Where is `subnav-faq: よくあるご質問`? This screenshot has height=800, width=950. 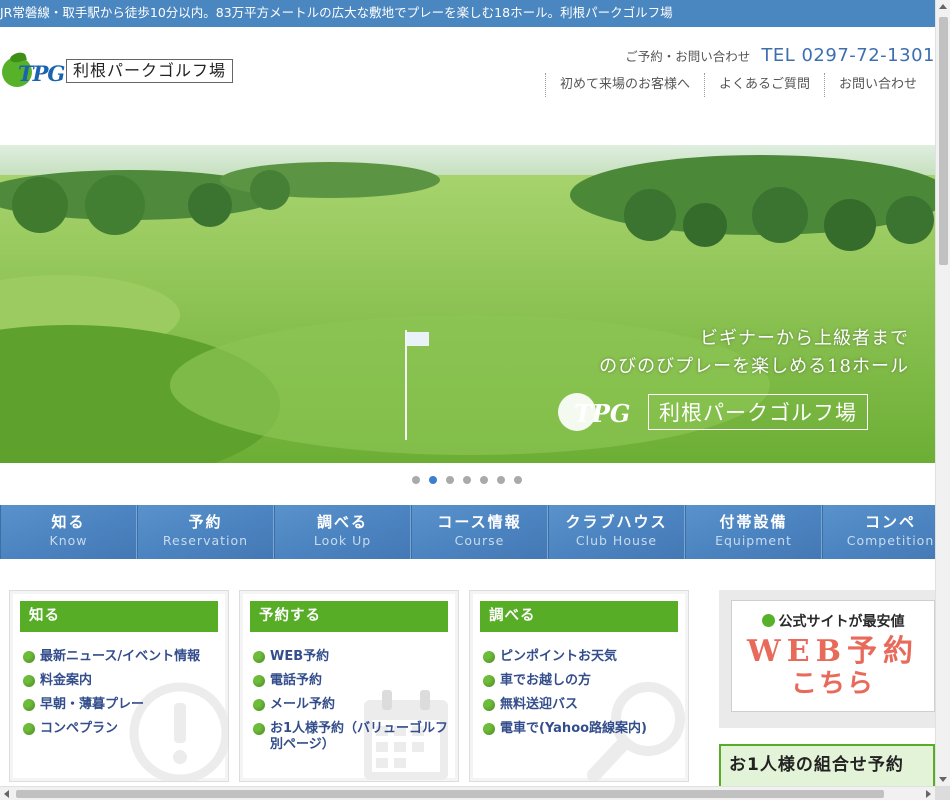 subnav-faq: よくあるご質問 is located at coordinates (764, 85).